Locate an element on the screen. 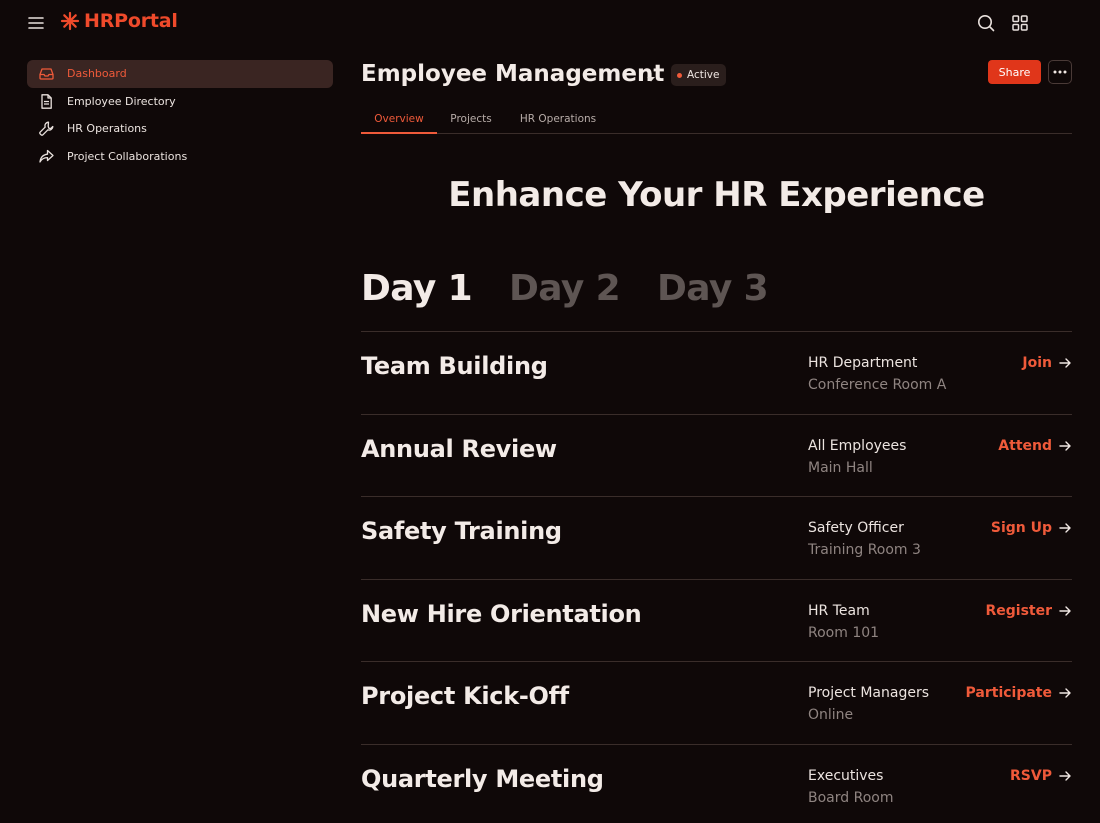 The width and height of the screenshot is (1100, 823). session-room: Room 101 is located at coordinates (844, 632).